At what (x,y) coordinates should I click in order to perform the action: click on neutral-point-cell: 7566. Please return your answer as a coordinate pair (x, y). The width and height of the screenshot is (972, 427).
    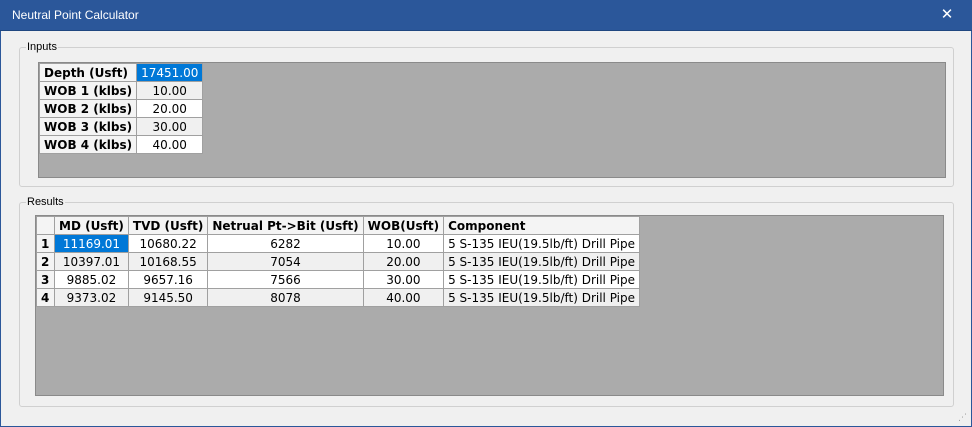
    Looking at the image, I should click on (285, 279).